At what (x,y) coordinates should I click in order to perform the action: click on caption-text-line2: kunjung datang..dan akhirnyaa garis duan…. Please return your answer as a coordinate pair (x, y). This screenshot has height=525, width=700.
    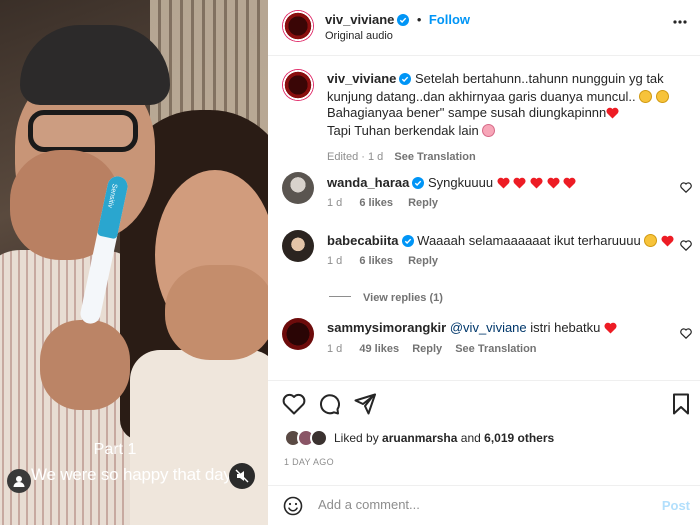
    Looking at the image, I should click on (481, 96).